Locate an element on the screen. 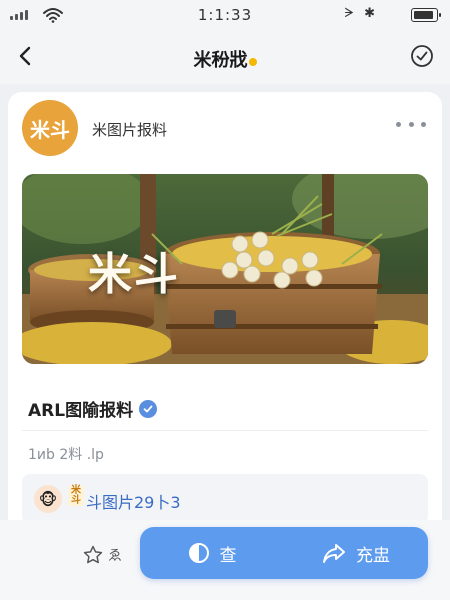  favorite-label: ゑ is located at coordinates (115, 556).